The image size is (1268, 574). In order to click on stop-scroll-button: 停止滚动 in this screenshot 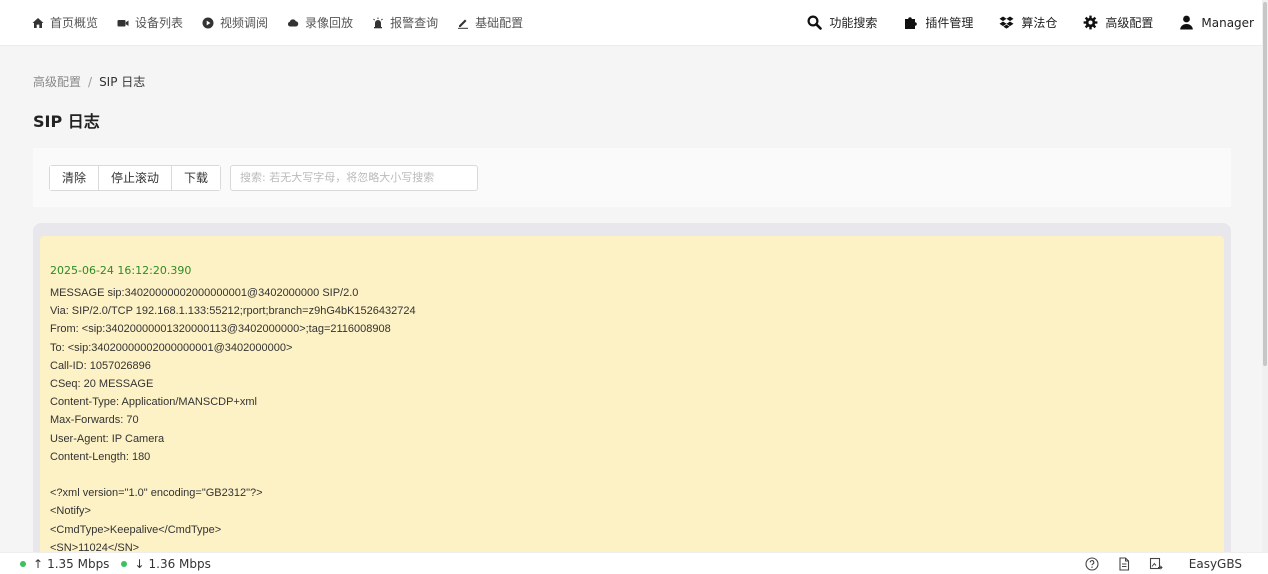, I will do `click(135, 177)`.